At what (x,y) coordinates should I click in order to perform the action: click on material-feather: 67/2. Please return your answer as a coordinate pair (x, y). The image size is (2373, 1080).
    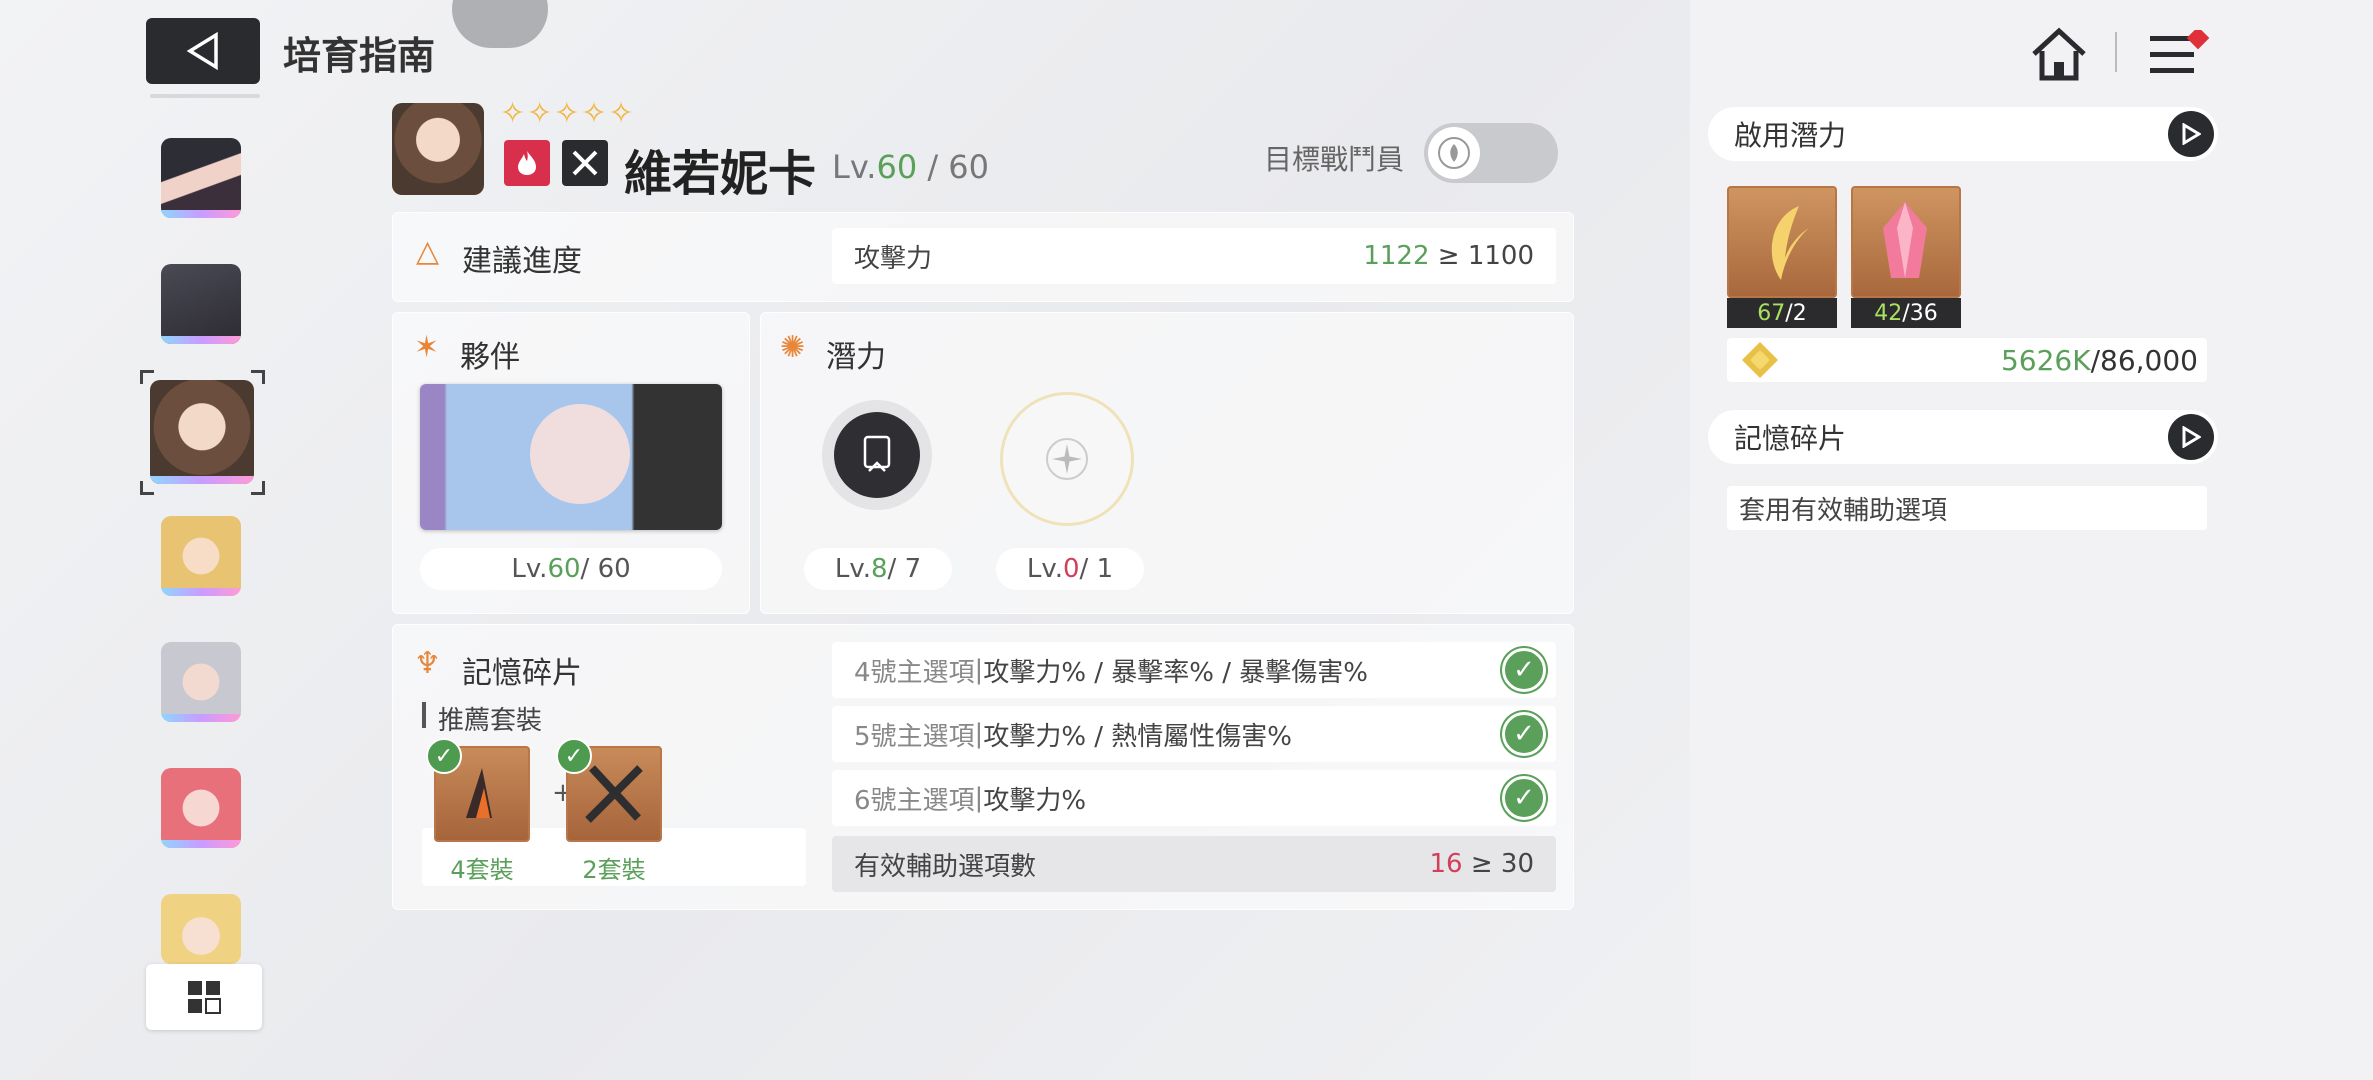
    Looking at the image, I should click on (1782, 257).